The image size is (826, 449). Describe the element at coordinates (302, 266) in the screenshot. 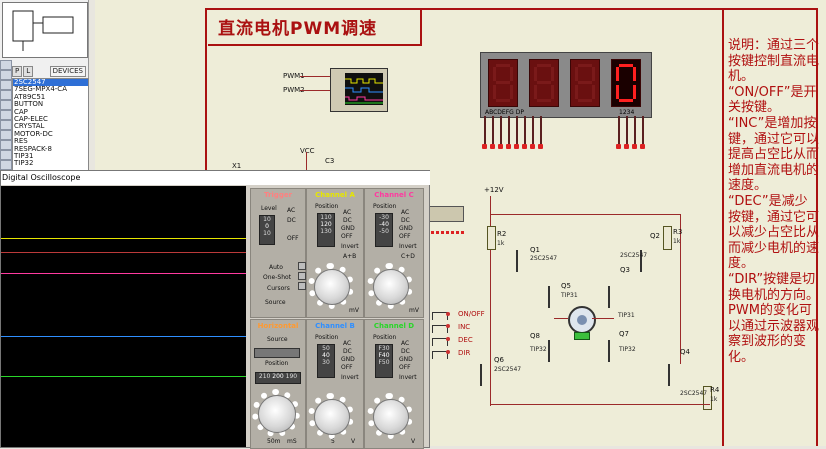

I see `auto-toggle` at that location.